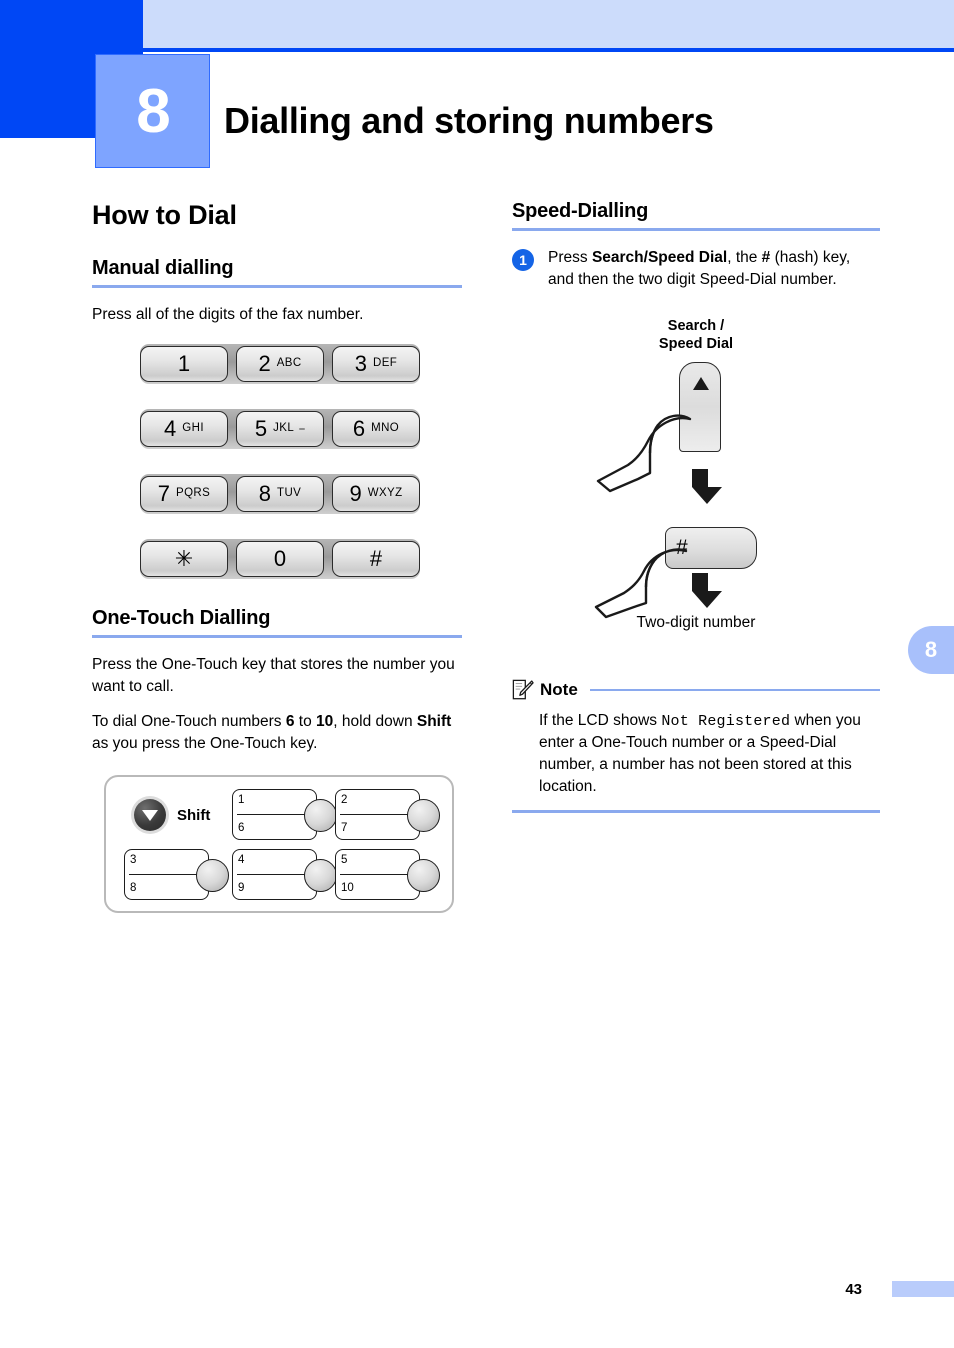  What do you see at coordinates (744, 257) in the screenshot?
I see `text-fragment: , the` at bounding box center [744, 257].